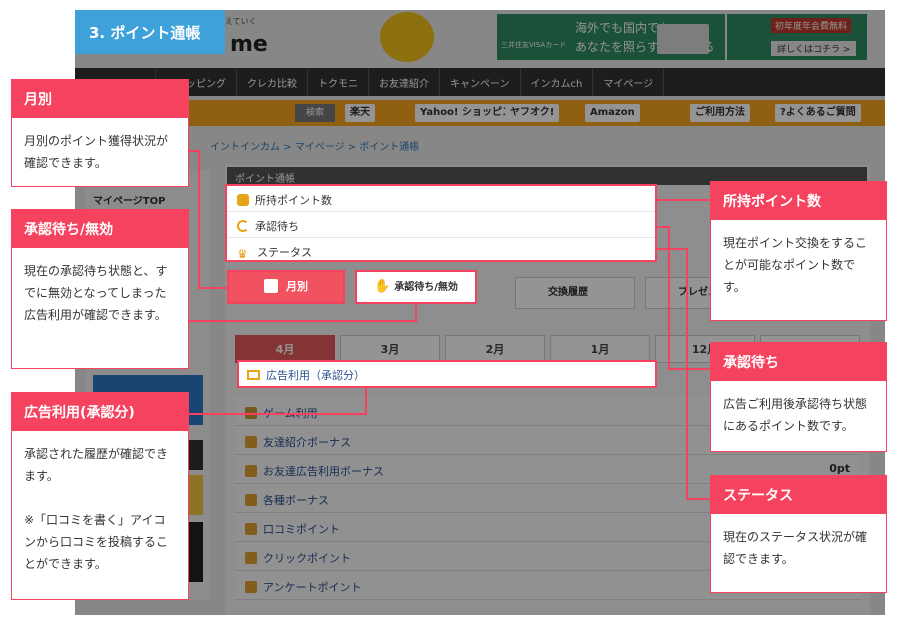  What do you see at coordinates (253, 375) in the screenshot?
I see `monitor-icon` at bounding box center [253, 375].